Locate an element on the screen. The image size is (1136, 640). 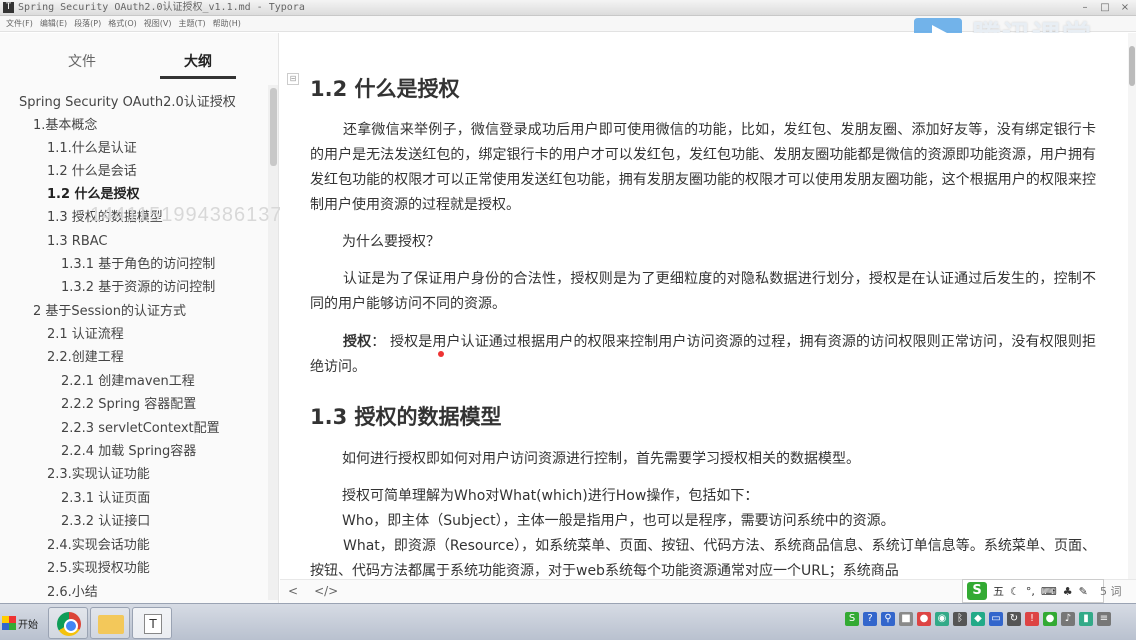
close-button: × is located at coordinates (1125, 7).